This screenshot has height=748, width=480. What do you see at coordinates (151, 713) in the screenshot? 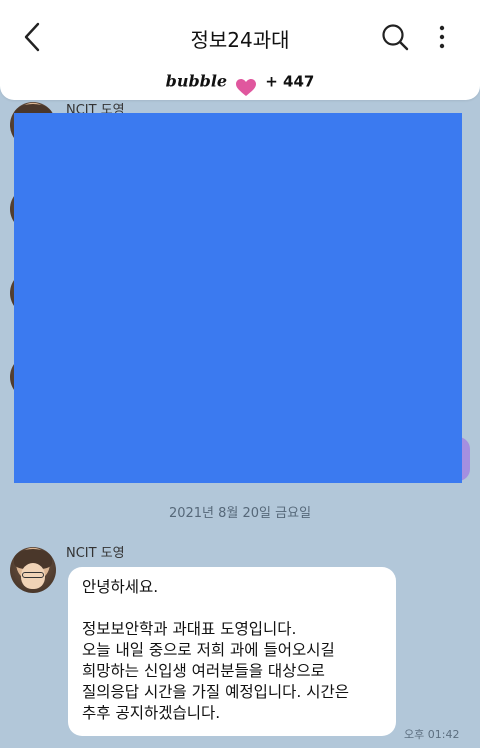
I see `message-line: 추후 공지하겠습니다.` at bounding box center [151, 713].